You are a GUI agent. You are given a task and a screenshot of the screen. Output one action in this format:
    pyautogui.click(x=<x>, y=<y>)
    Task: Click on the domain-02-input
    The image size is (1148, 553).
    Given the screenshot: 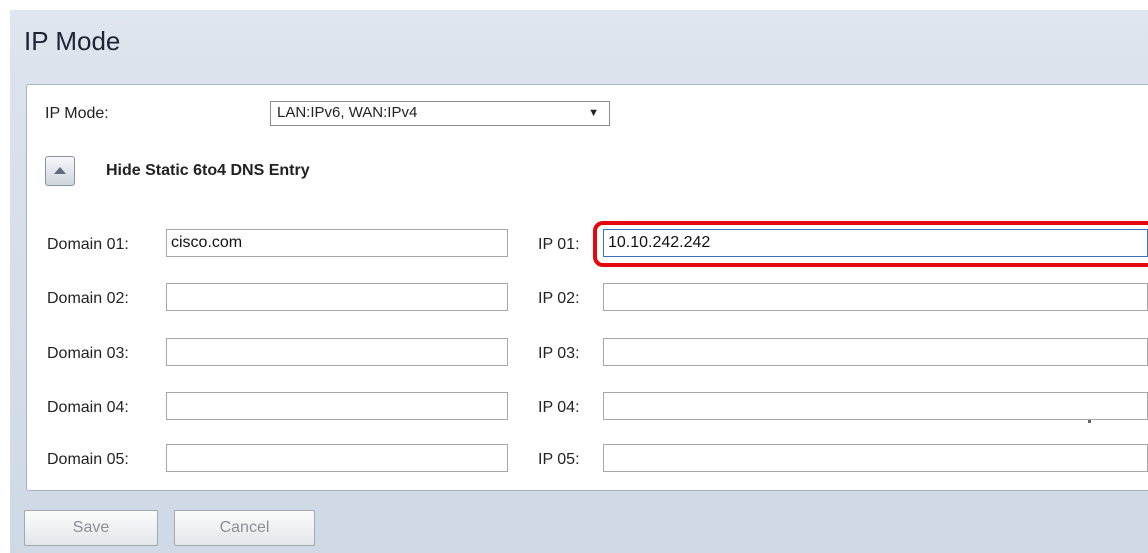 What is the action you would take?
    pyautogui.click(x=337, y=297)
    